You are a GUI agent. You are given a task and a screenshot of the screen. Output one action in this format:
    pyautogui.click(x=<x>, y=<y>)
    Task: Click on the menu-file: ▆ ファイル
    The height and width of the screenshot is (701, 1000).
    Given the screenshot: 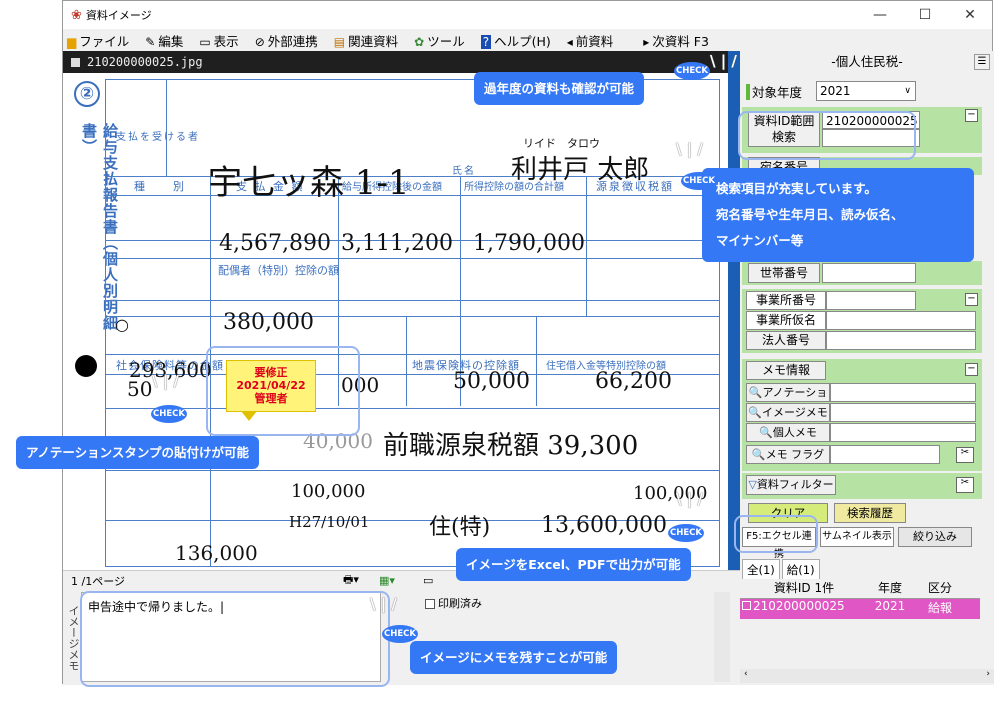 What is the action you would take?
    pyautogui.click(x=102, y=40)
    